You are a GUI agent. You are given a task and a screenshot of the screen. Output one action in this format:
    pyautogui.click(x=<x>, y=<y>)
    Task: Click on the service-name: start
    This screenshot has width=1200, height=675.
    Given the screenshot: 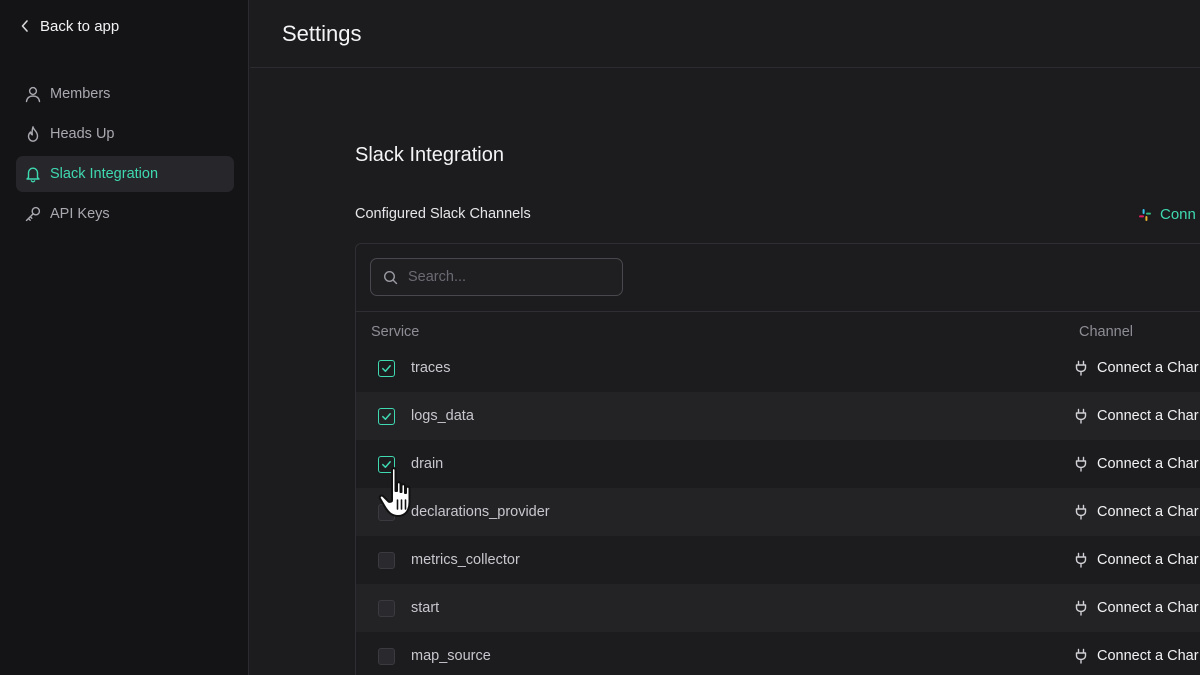 What is the action you would take?
    pyautogui.click(x=425, y=608)
    